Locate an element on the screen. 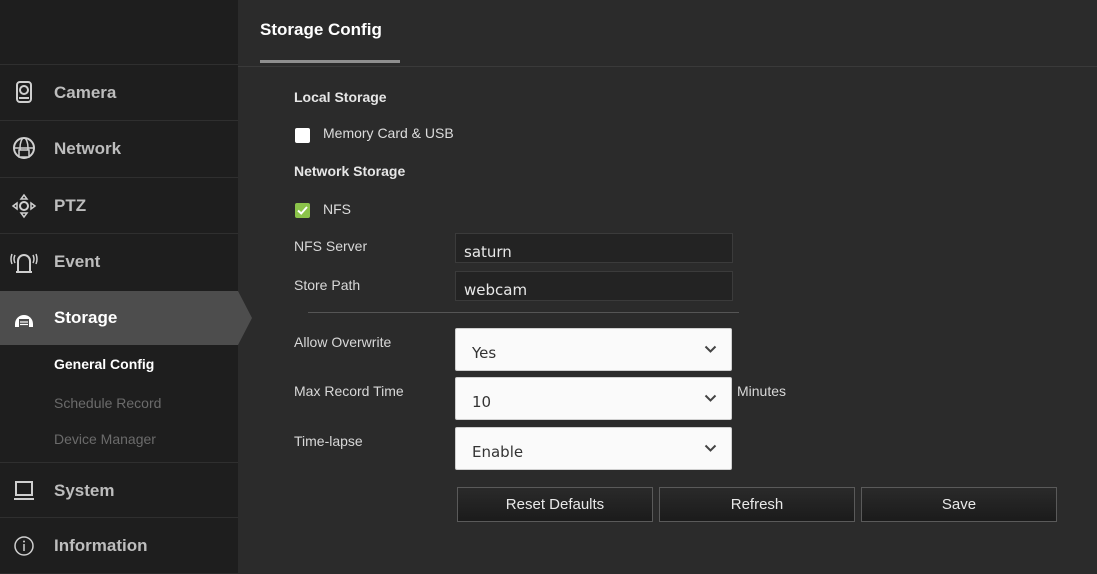 The height and width of the screenshot is (574, 1097). sidebar-item-ptz: PTZ is located at coordinates (119, 205).